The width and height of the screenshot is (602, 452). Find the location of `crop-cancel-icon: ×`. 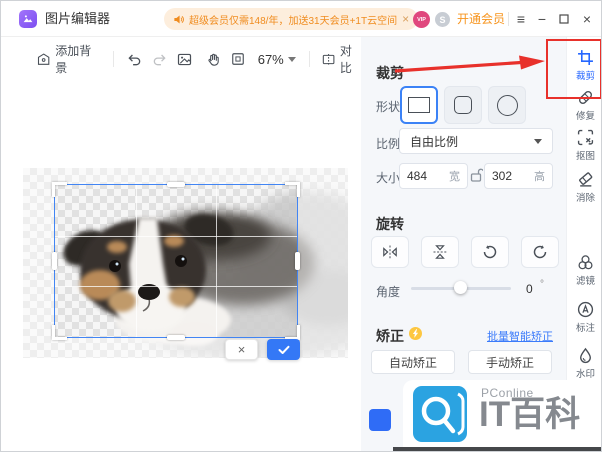

crop-cancel-icon: × is located at coordinates (241, 349).